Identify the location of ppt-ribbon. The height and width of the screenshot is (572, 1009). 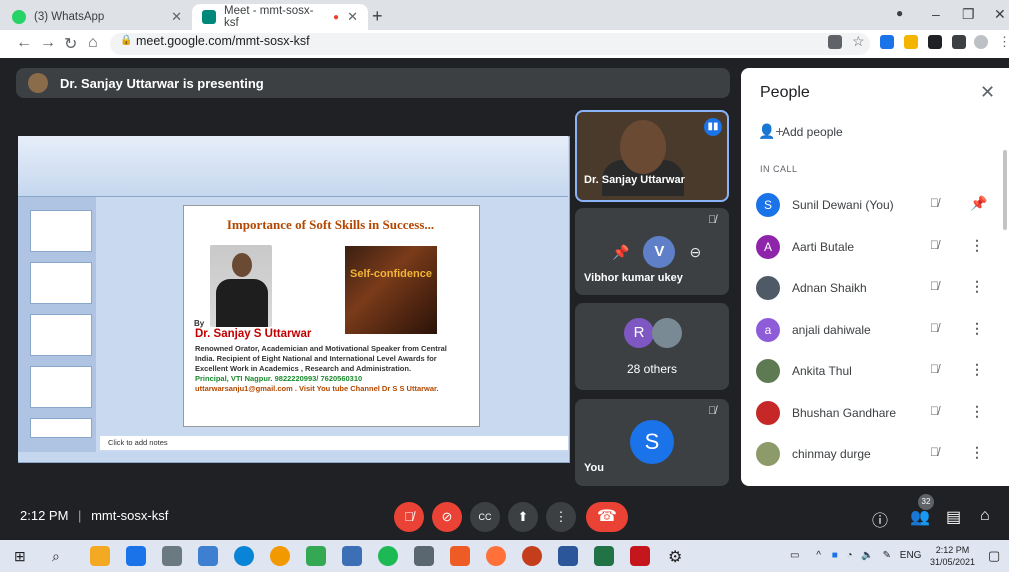
(293, 166).